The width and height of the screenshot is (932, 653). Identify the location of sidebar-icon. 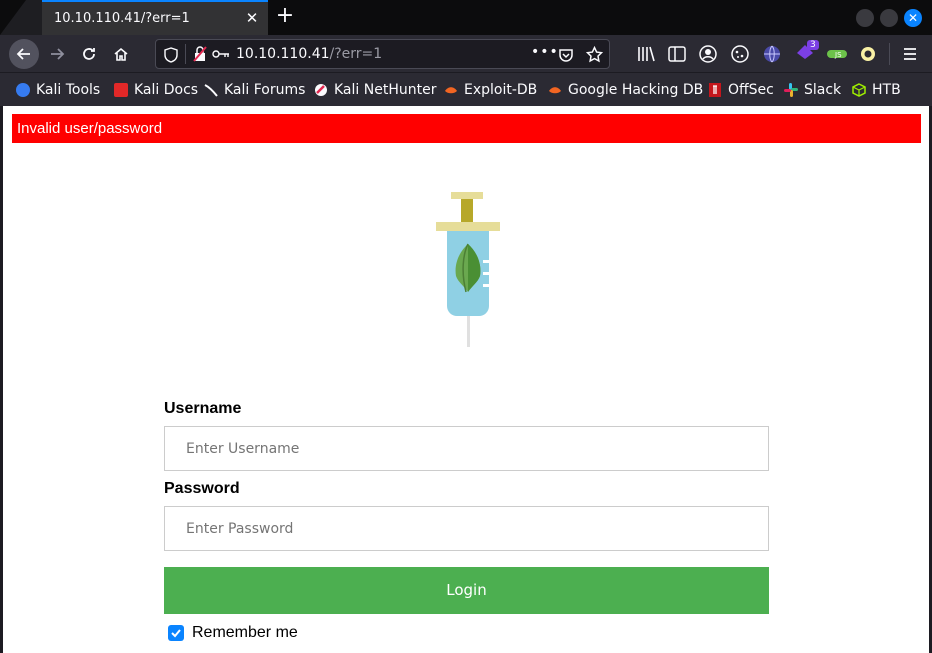
(677, 54).